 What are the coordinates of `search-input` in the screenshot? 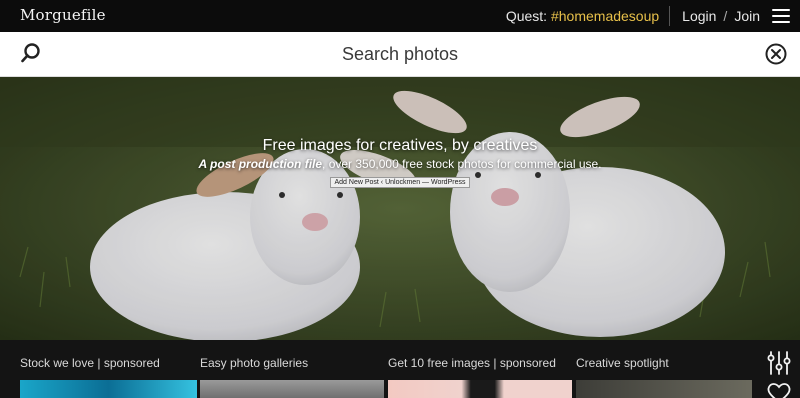 It's located at (400, 54).